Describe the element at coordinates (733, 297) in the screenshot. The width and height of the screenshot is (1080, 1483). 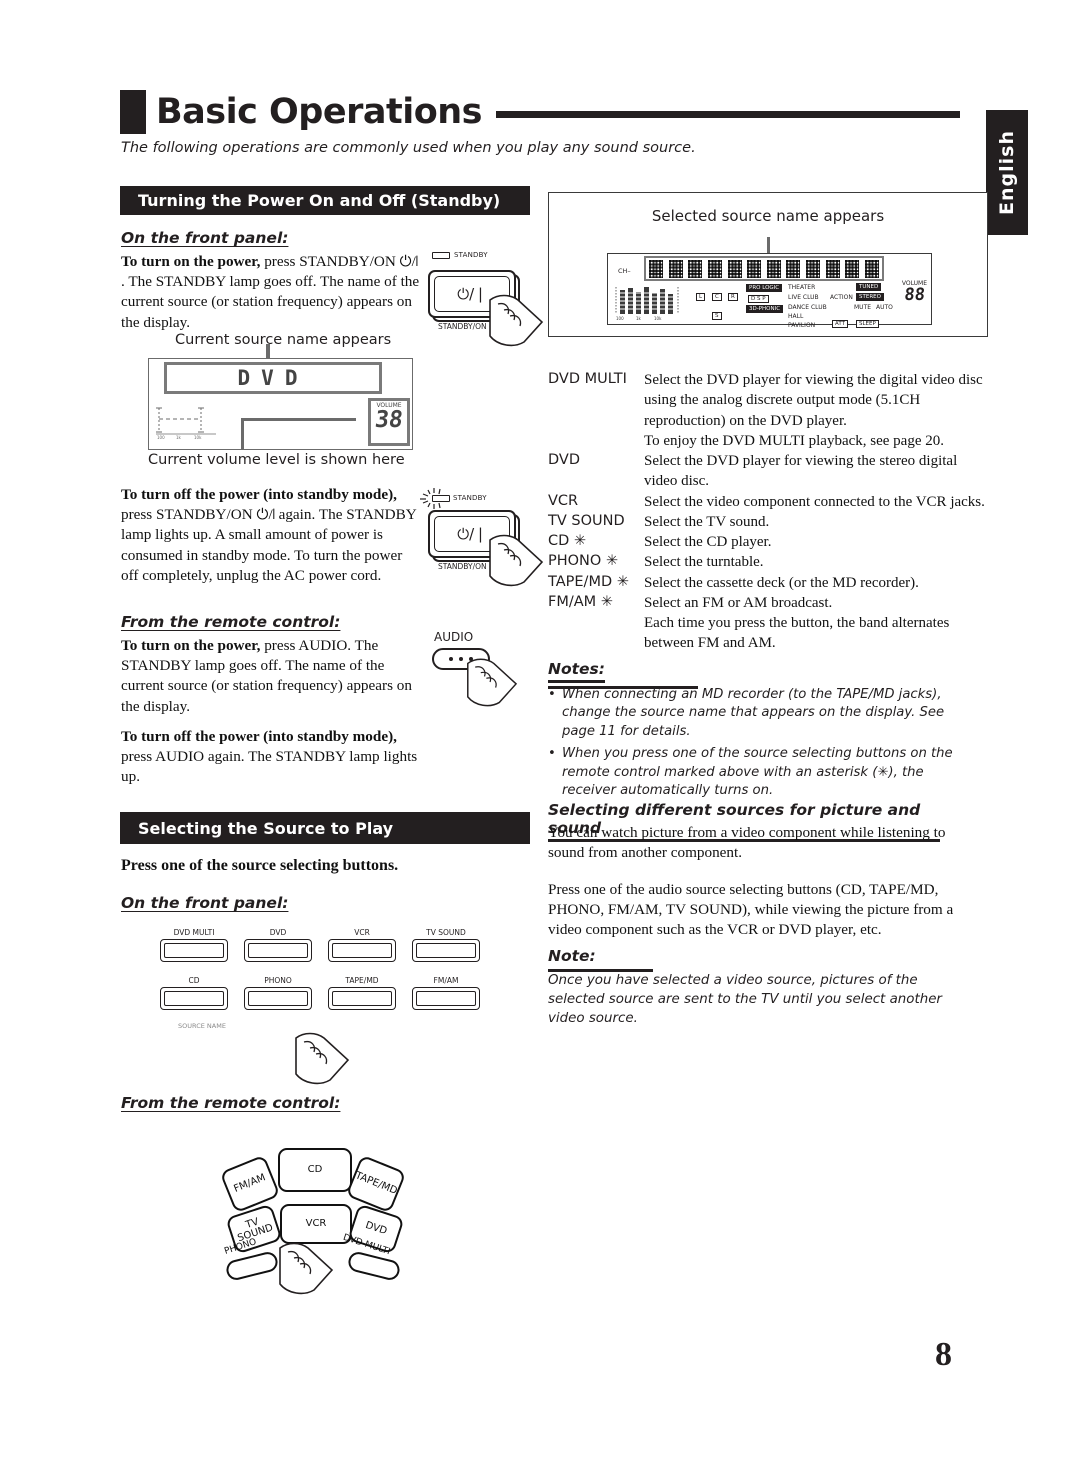
I see `display-chip-R: R` at that location.